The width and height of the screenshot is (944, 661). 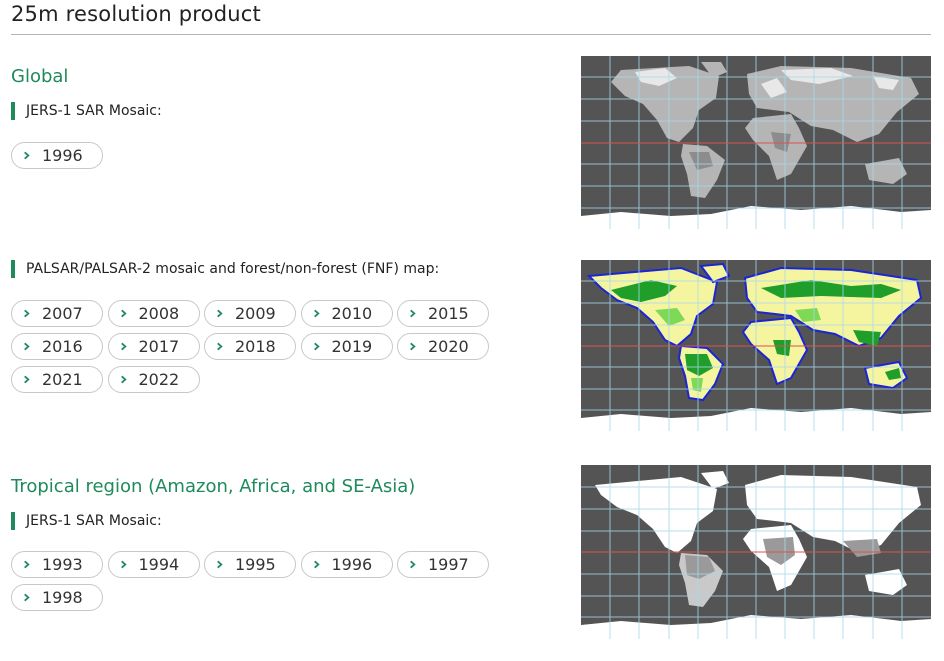 I want to click on jers1-tropical-map, so click(x=756, y=552).